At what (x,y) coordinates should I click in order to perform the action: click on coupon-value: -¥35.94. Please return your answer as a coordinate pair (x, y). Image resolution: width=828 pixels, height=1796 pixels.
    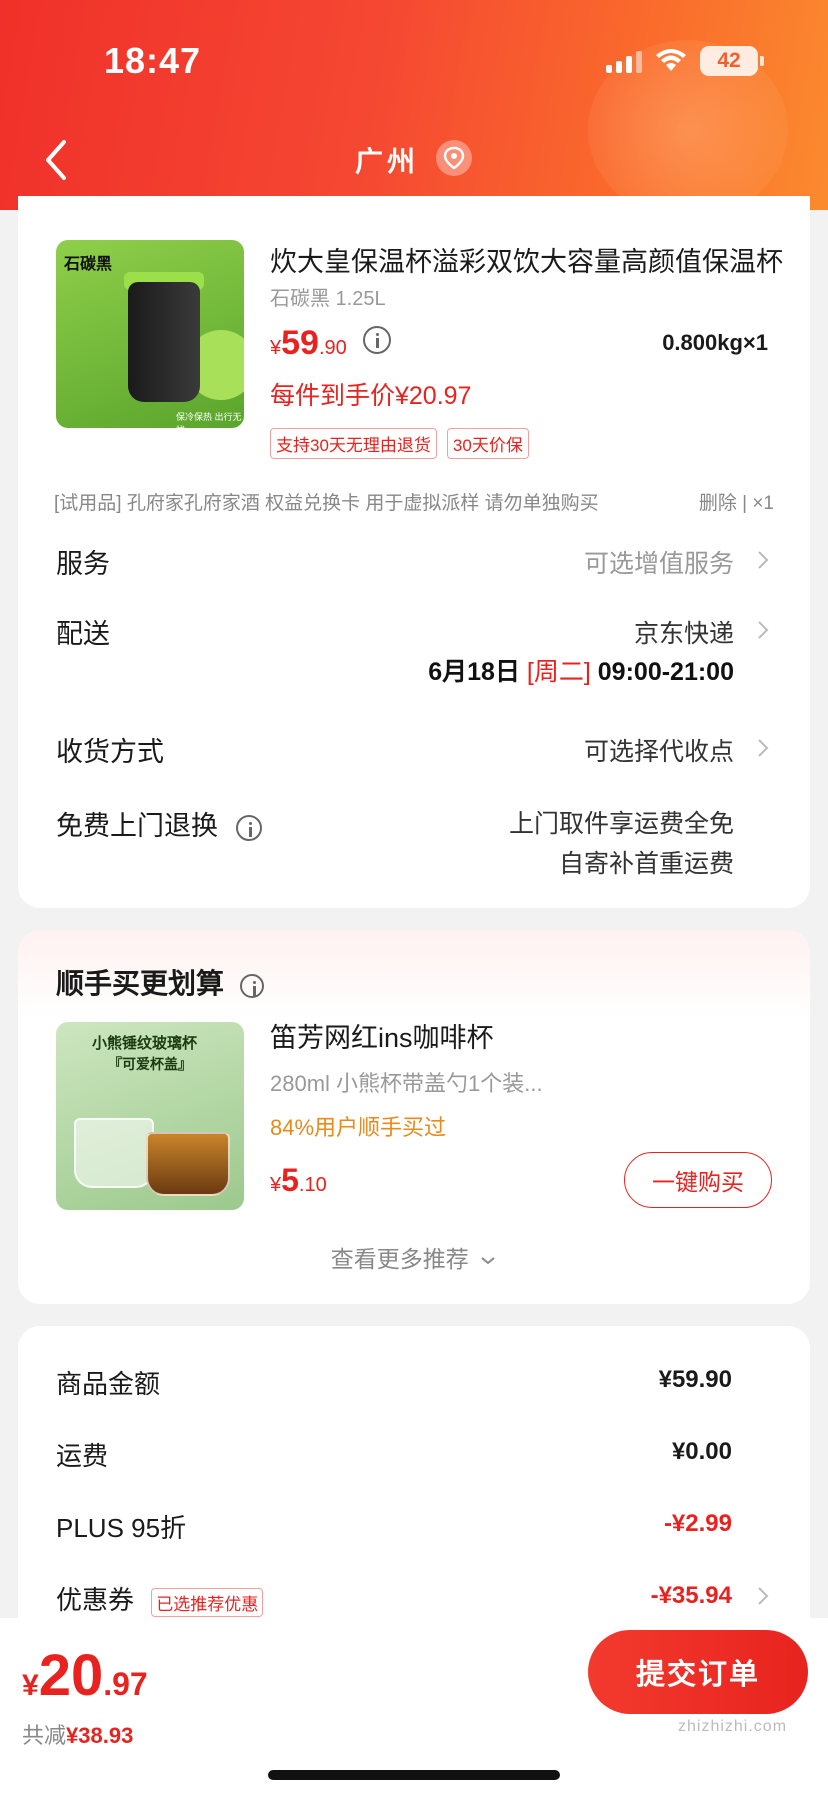
    Looking at the image, I should click on (691, 1596).